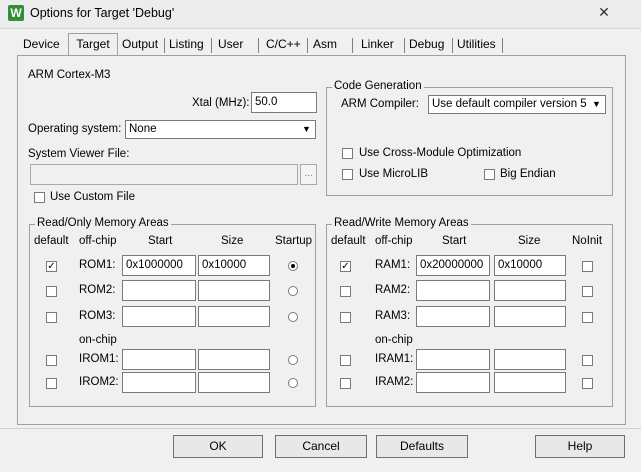  Describe the element at coordinates (294, 241) in the screenshot. I see `ro-col-startup: Startup` at that location.